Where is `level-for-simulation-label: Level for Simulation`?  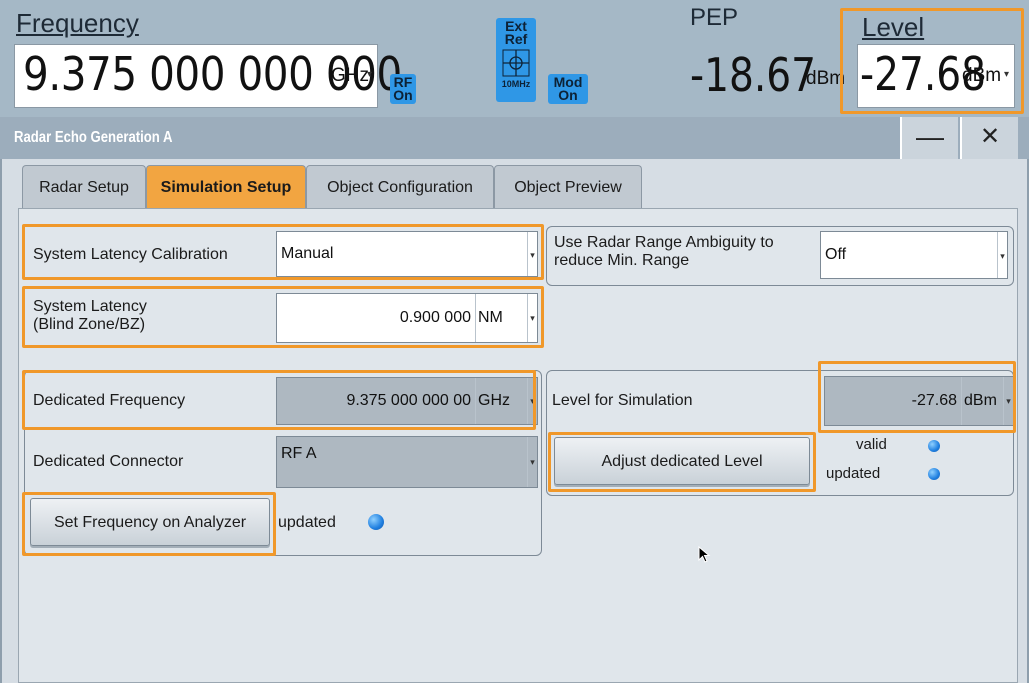
level-for-simulation-label: Level for Simulation is located at coordinates (622, 400).